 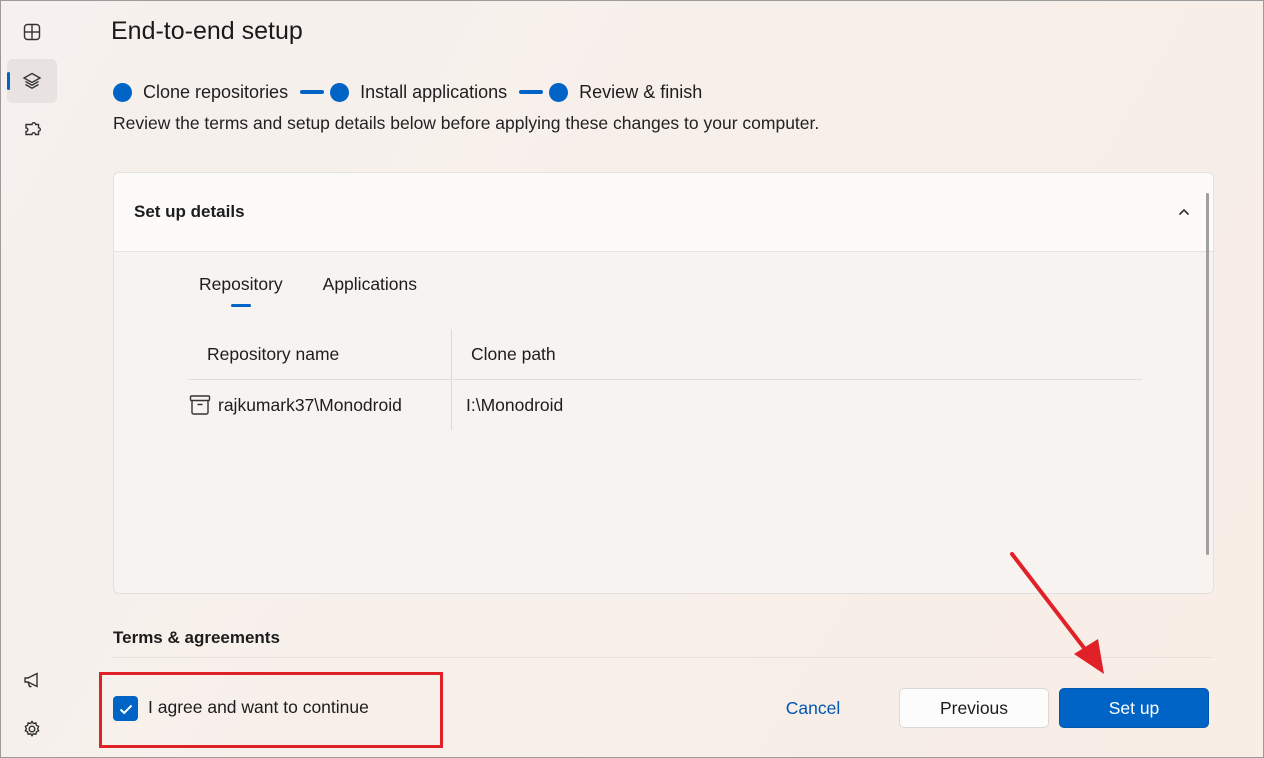 I want to click on agree-checkbox-label: I agree and want to continue, so click(x=258, y=707).